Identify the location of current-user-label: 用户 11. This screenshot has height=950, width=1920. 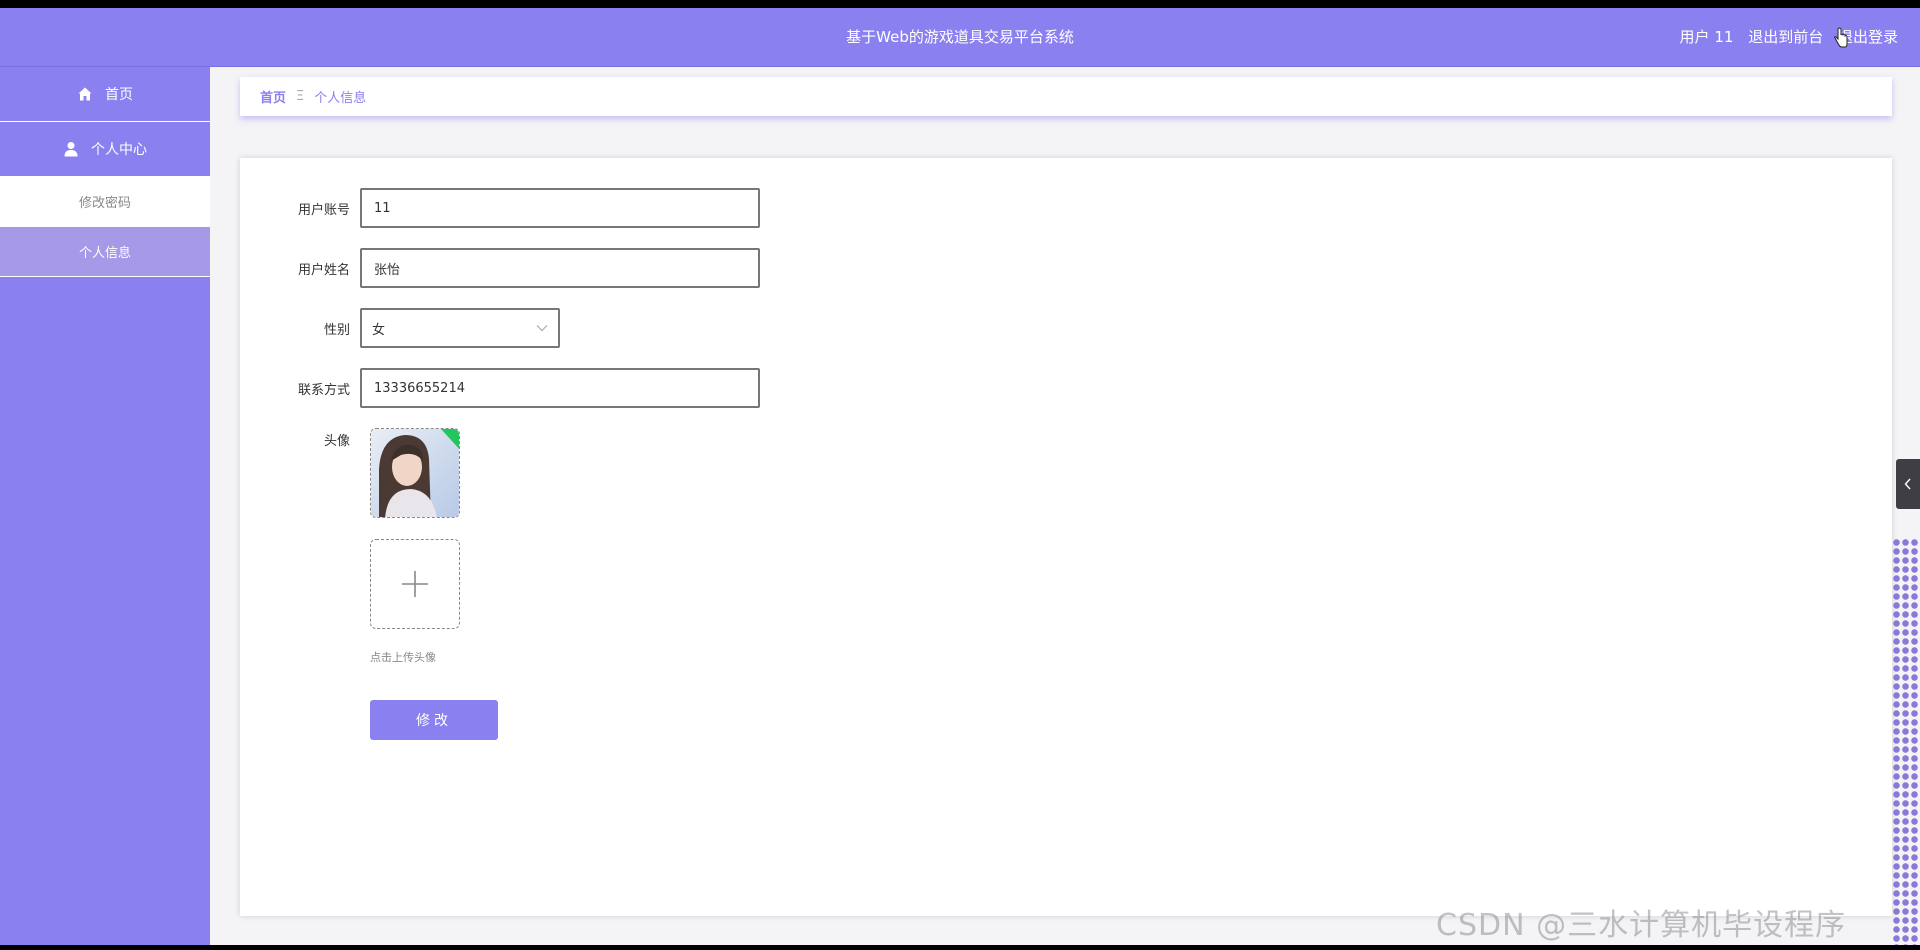
(1706, 37).